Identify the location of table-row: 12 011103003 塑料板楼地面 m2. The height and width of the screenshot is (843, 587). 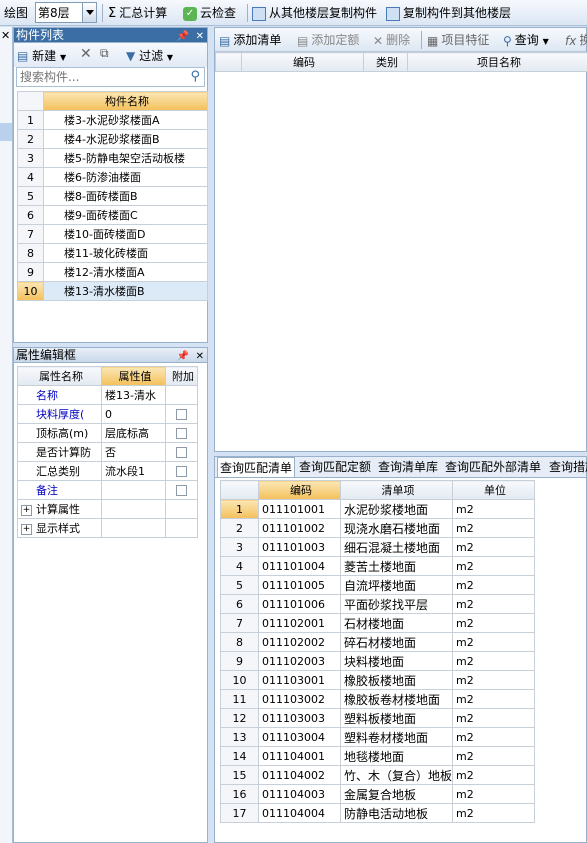
(377, 718).